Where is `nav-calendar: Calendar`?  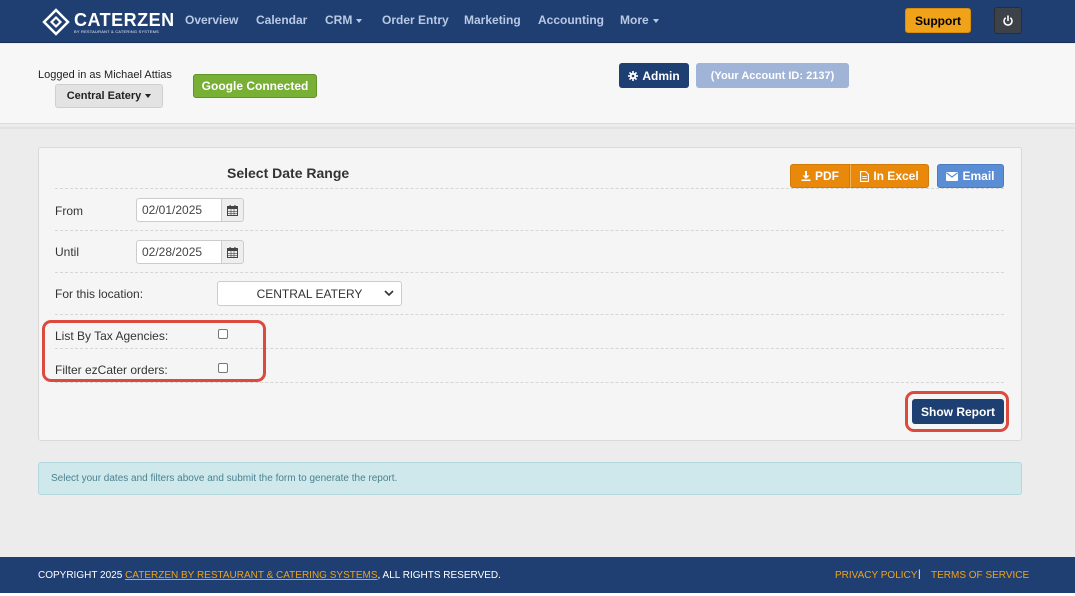
nav-calendar: Calendar is located at coordinates (281, 20).